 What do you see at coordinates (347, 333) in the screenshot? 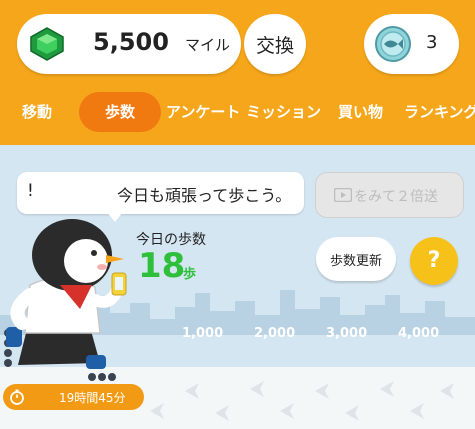
I see `milestone-3000: 3,000` at bounding box center [347, 333].